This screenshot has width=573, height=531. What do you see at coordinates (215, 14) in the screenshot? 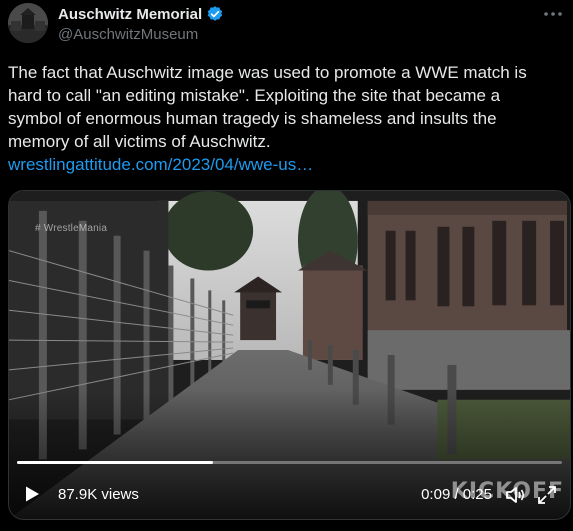
I see `verified-badge-icon` at bounding box center [215, 14].